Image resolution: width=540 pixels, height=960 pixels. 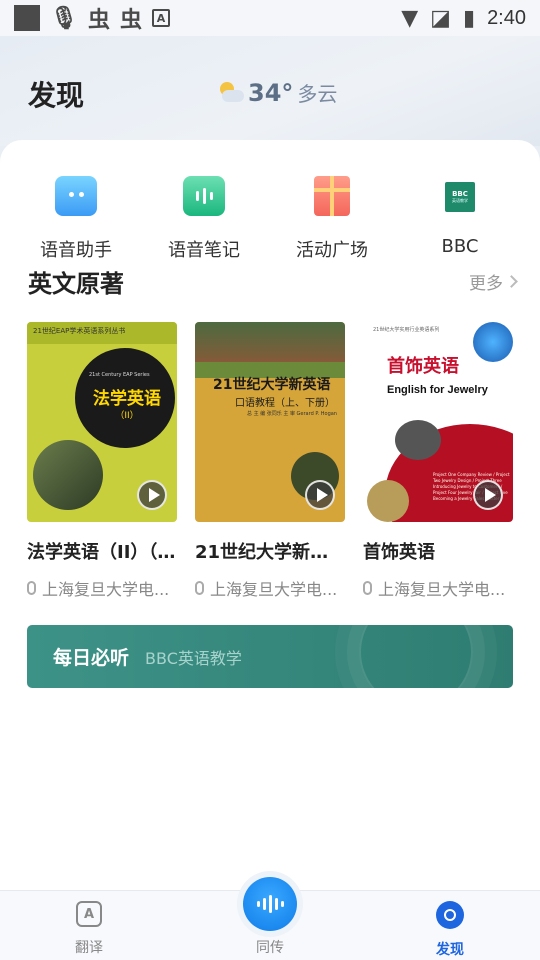 What do you see at coordinates (493, 342) in the screenshot?
I see `gem-image` at bounding box center [493, 342].